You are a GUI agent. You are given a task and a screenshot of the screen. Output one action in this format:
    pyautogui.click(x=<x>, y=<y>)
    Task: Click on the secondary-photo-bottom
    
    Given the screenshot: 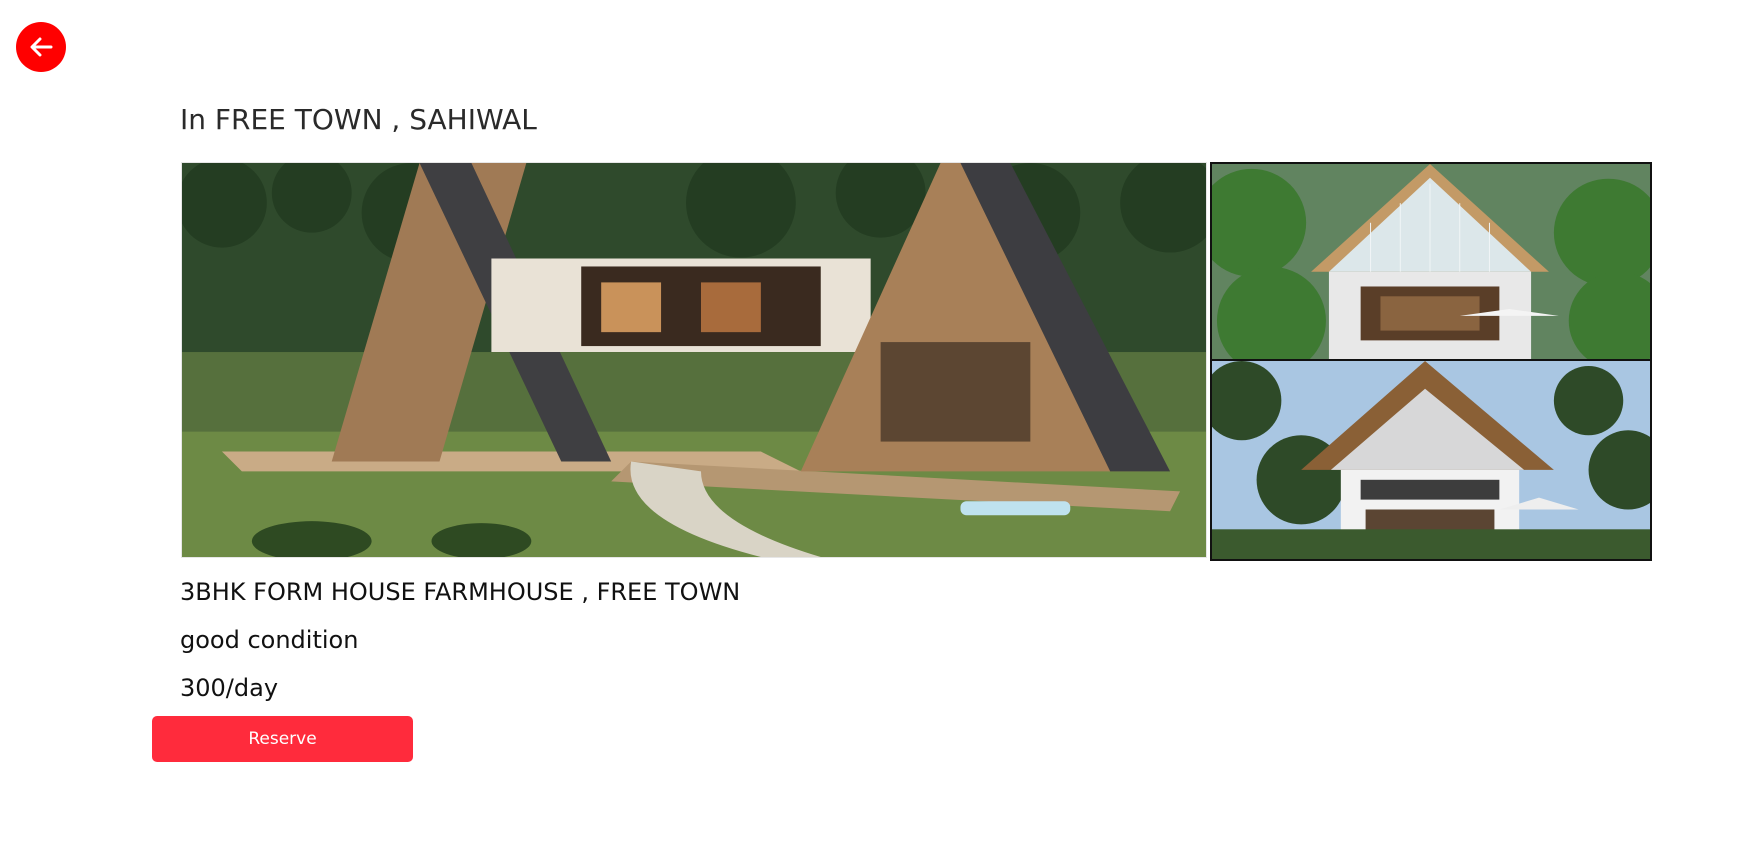 What is the action you would take?
    pyautogui.click(x=1431, y=461)
    